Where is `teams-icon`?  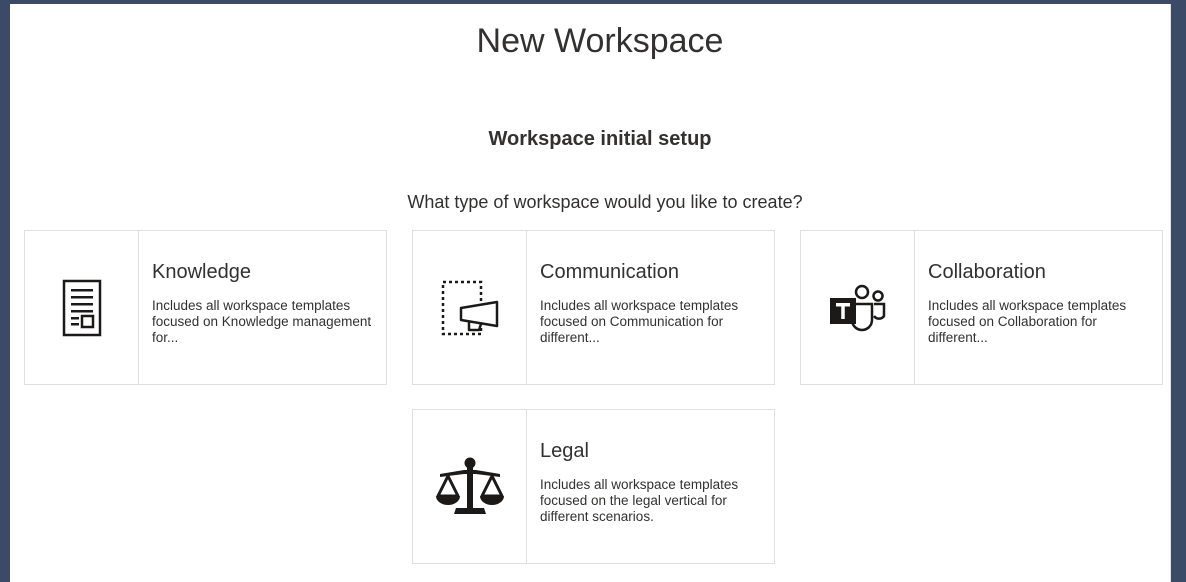 teams-icon is located at coordinates (857, 307).